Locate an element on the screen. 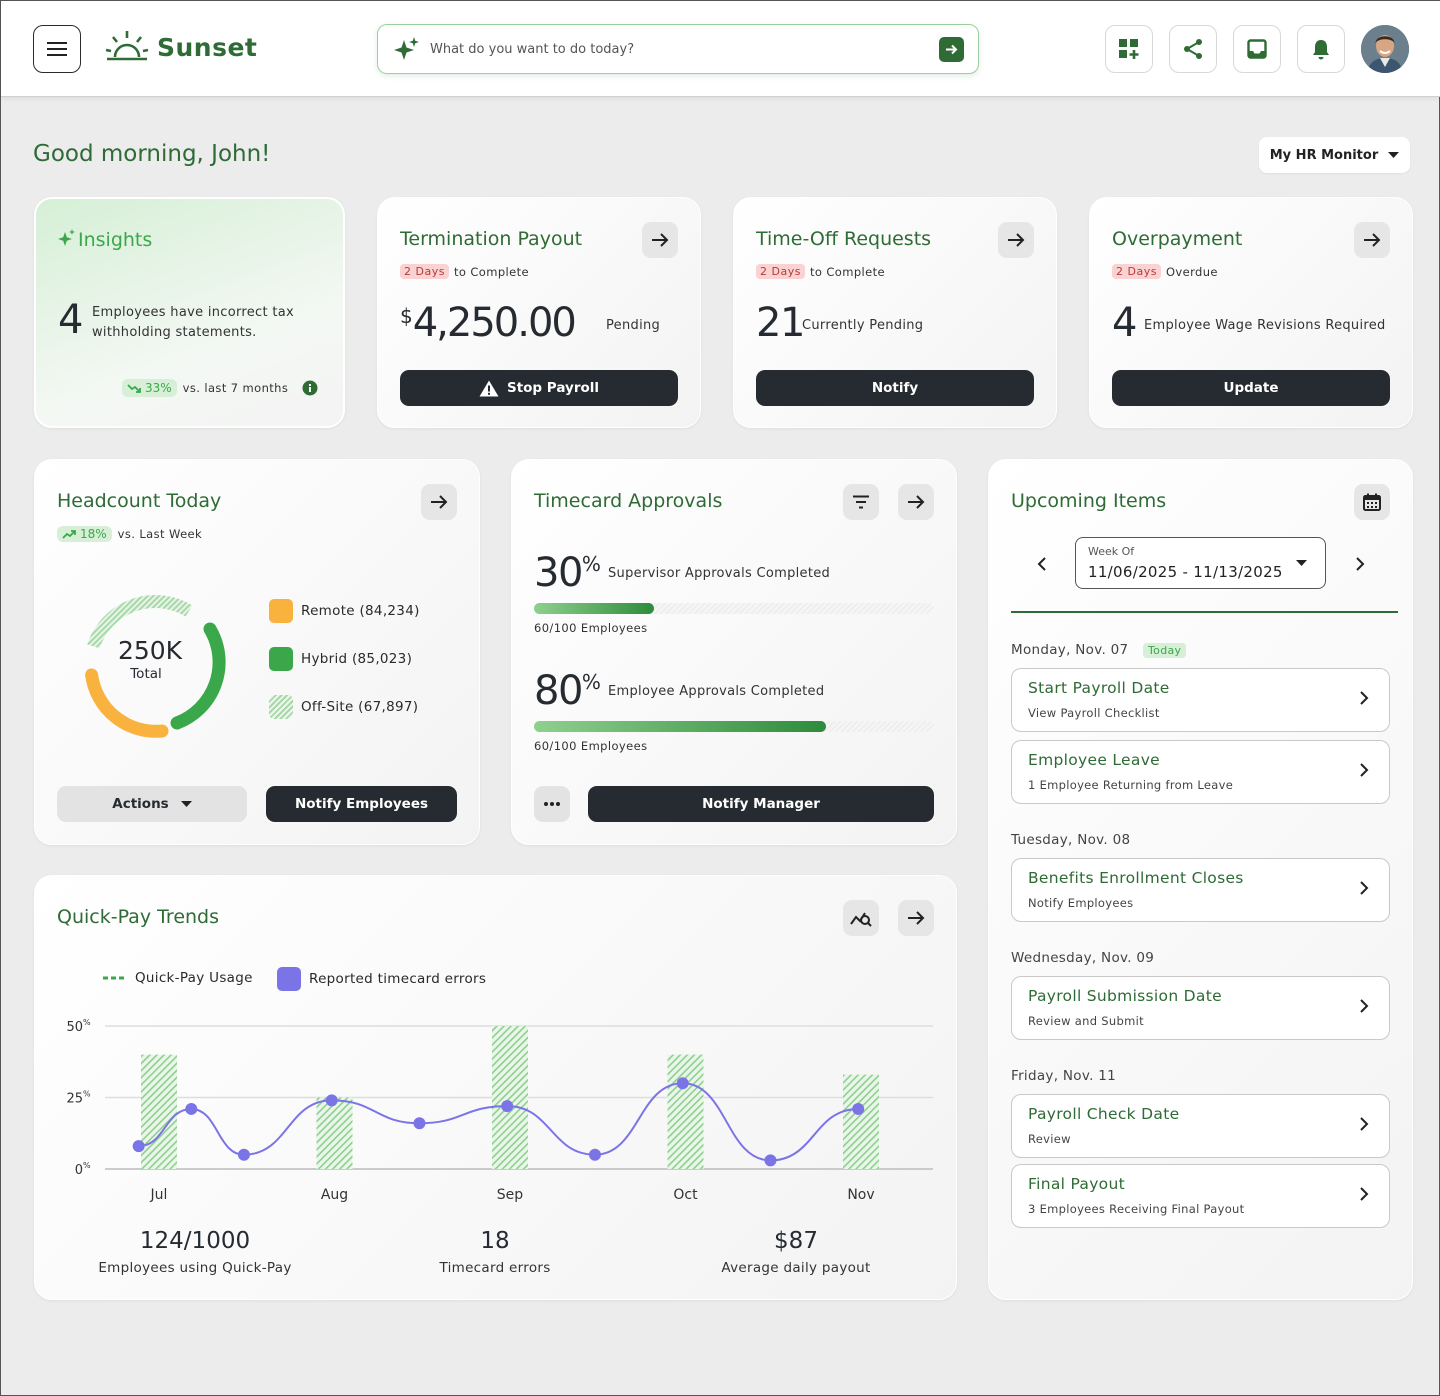 This screenshot has height=1396, width=1440. timecard-title: Timecard Approvals is located at coordinates (628, 501).